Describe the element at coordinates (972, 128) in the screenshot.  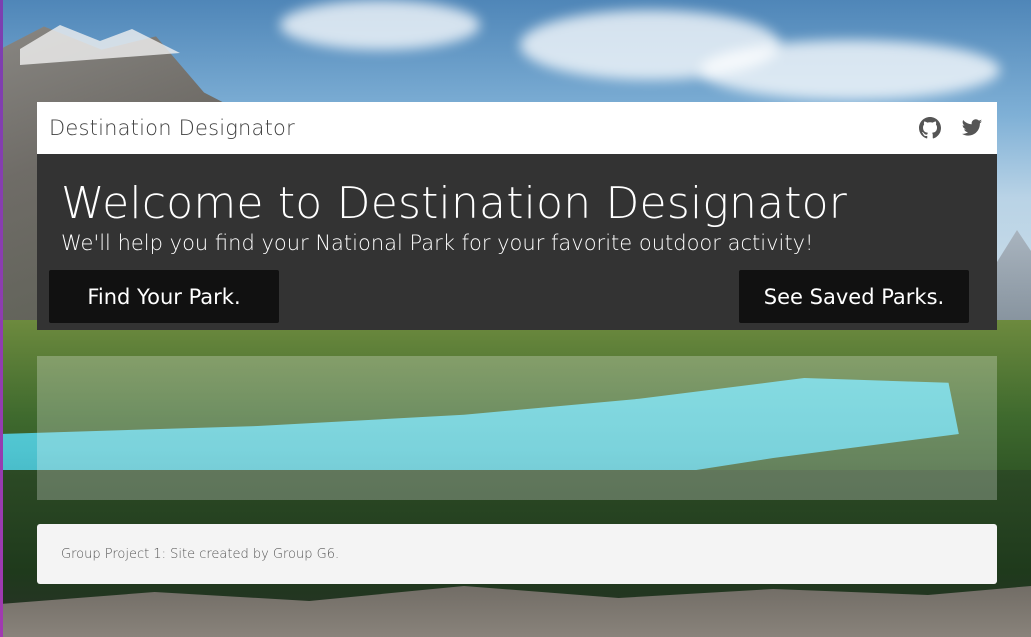
I see `twitter-icon` at that location.